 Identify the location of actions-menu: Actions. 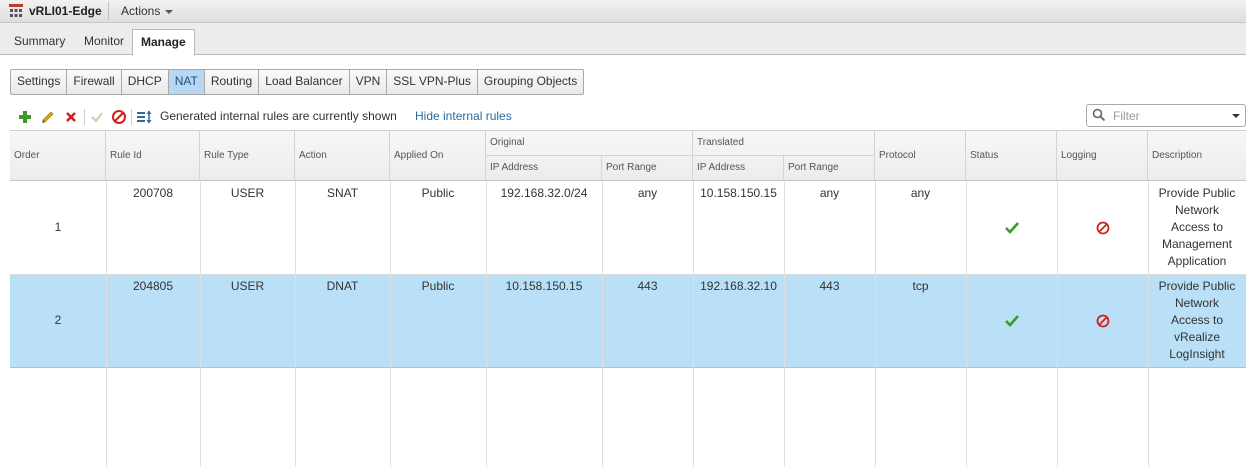
(147, 11).